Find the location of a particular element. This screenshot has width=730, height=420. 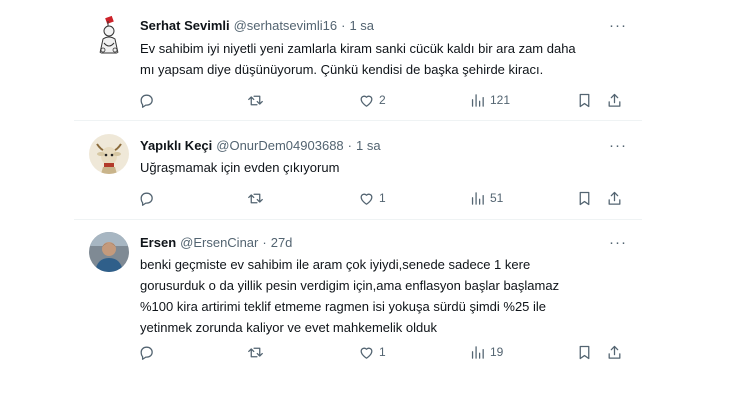

action-bar: 2 121 is located at coordinates (386, 100).